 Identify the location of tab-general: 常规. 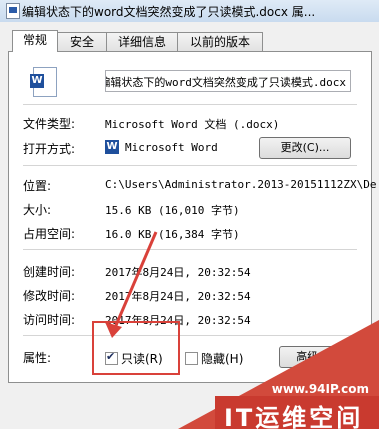
(35, 41).